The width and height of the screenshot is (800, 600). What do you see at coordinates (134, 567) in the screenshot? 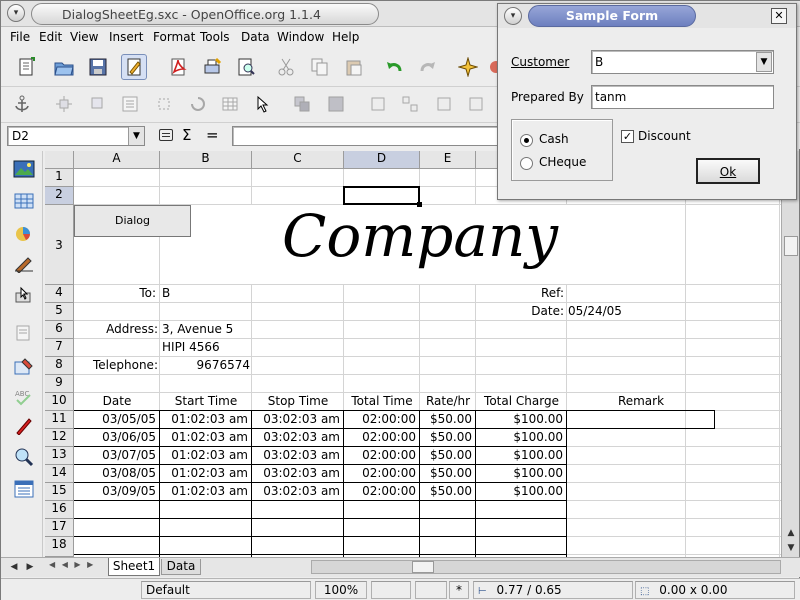
I see `tab-sheet1: Sheet1` at bounding box center [134, 567].